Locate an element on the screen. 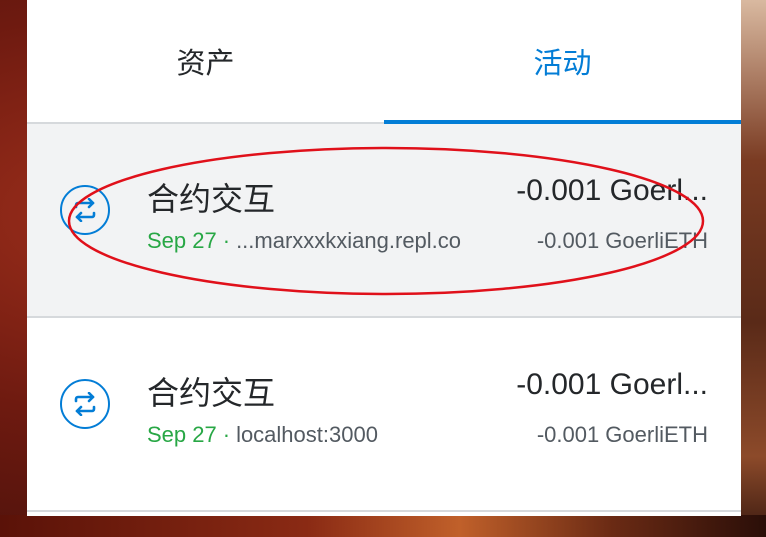  tab-assets: 资产 is located at coordinates (205, 61).